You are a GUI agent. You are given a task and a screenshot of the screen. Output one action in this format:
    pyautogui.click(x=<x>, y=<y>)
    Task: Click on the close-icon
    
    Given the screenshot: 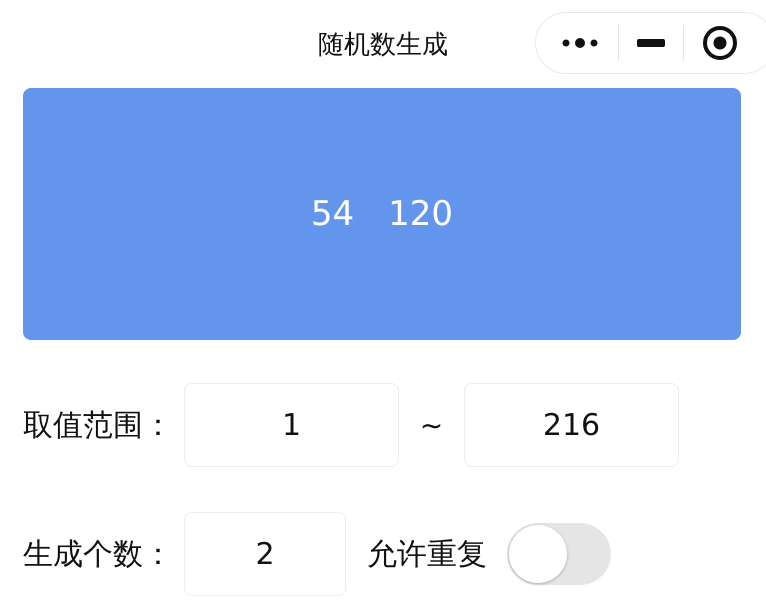 What is the action you would take?
    pyautogui.click(x=720, y=43)
    